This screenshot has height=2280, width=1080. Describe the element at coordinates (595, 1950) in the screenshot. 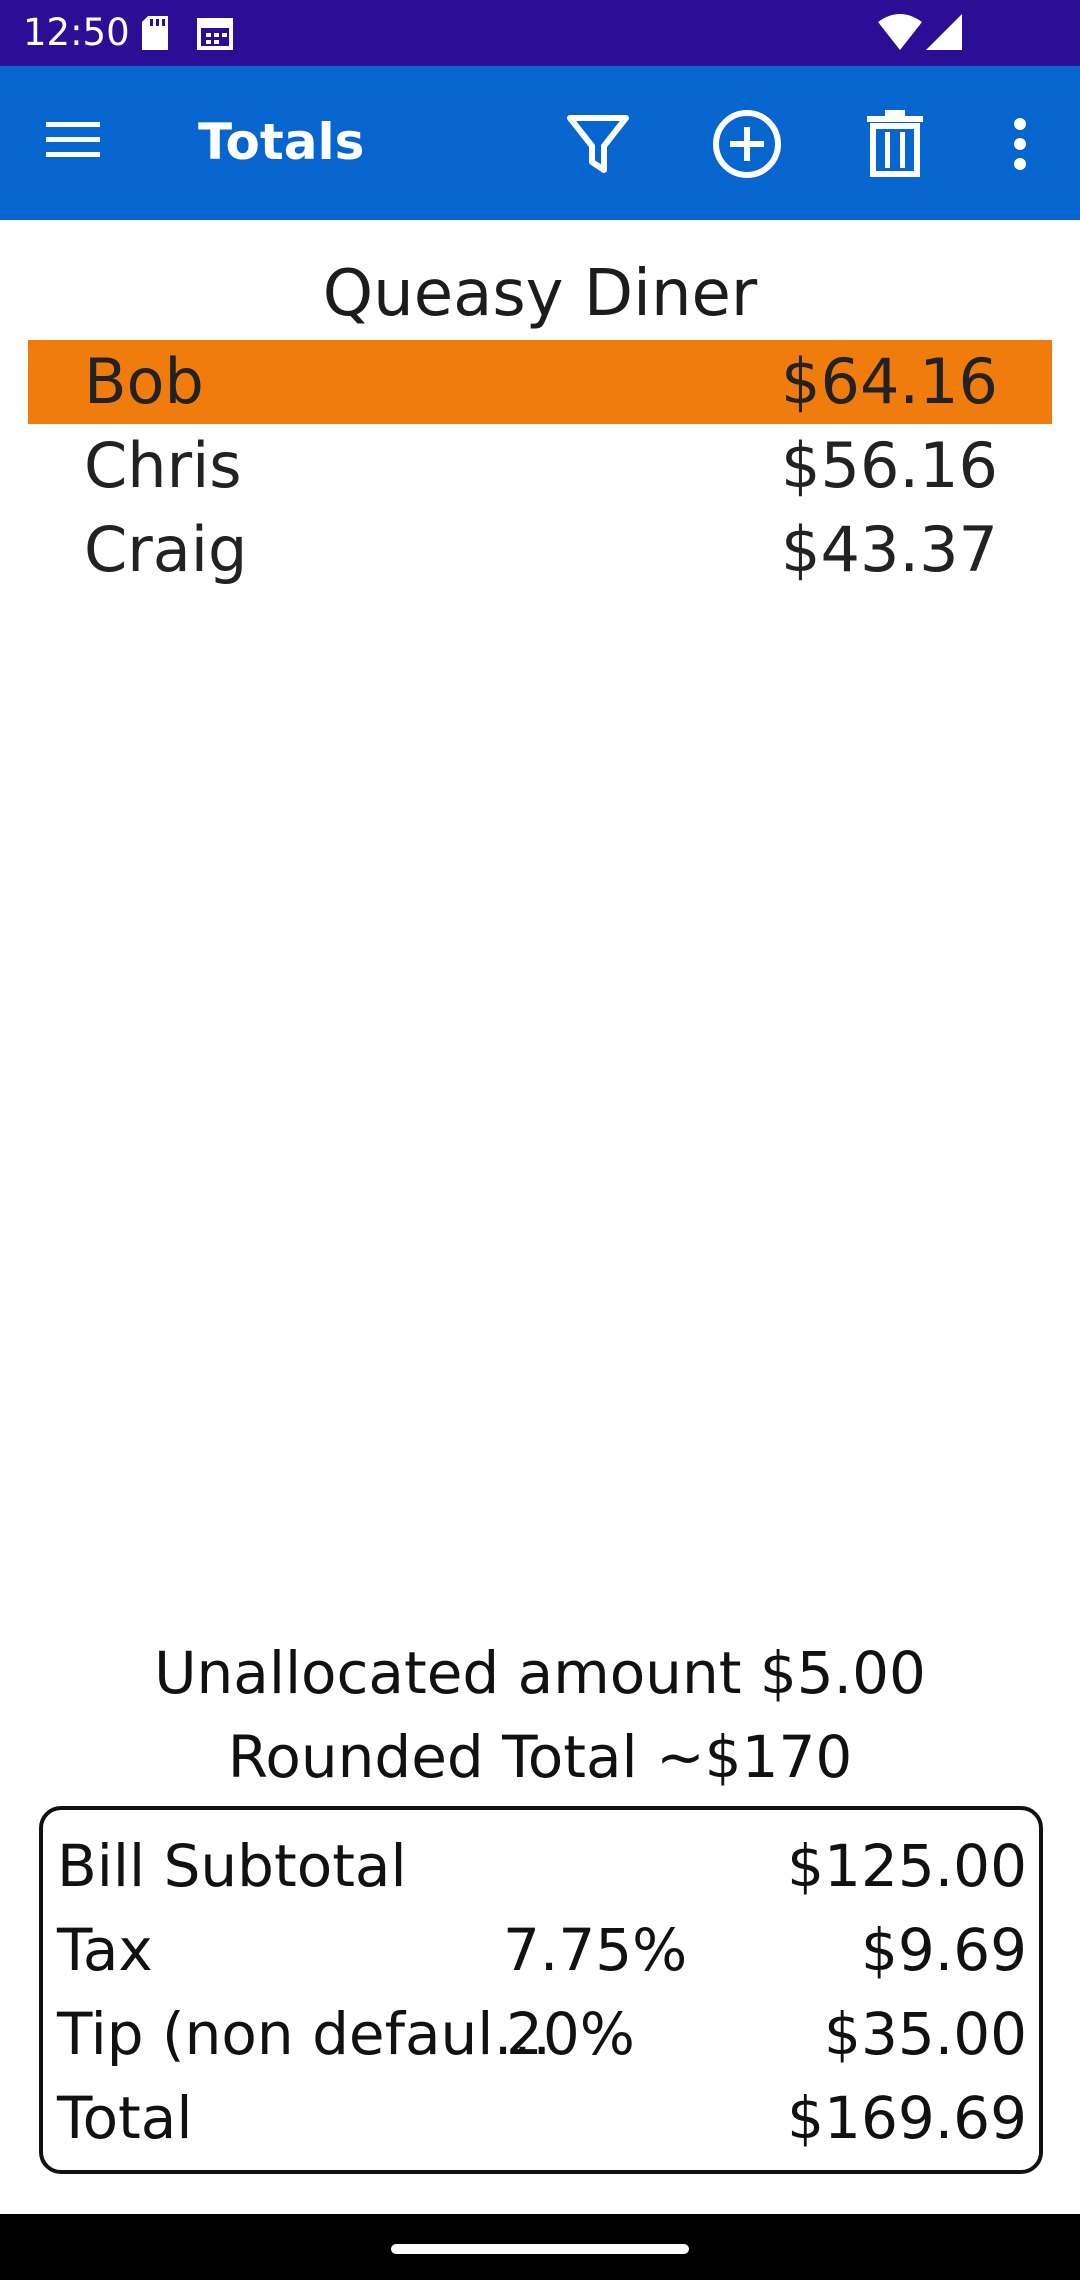

I see `tax-percent: 7.75%` at that location.